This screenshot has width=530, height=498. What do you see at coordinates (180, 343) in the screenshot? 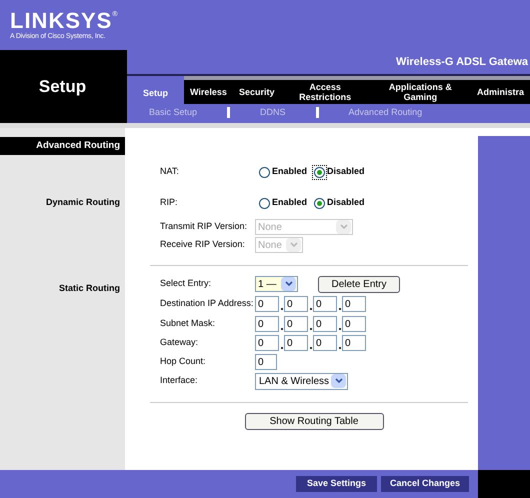
I see `field-label: Gateway:` at bounding box center [180, 343].